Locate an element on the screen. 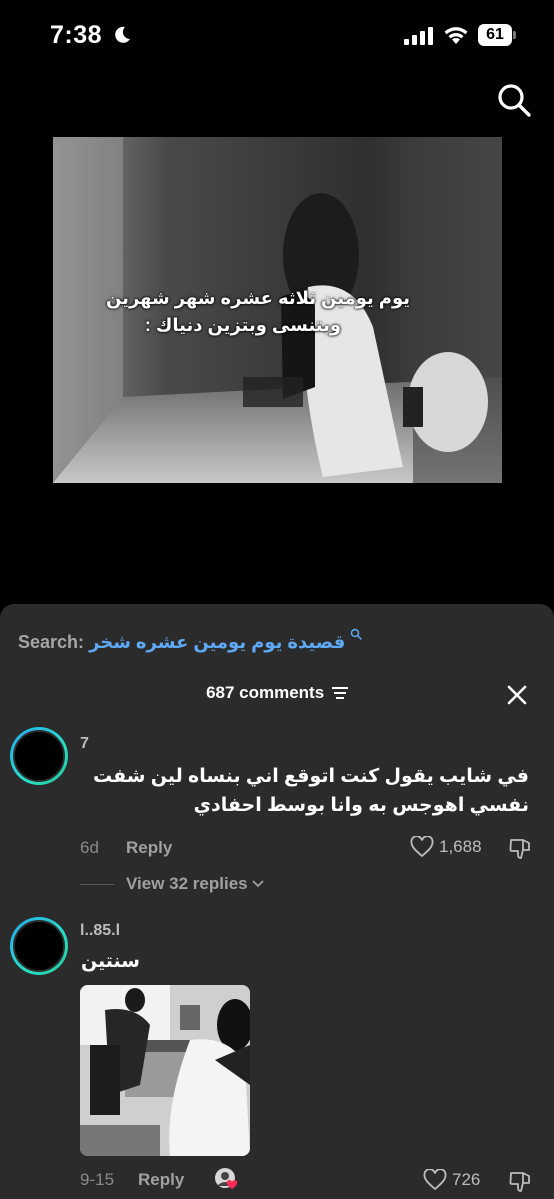 The width and height of the screenshot is (554, 1199). view-replies-button: View 32 replies is located at coordinates (172, 884).